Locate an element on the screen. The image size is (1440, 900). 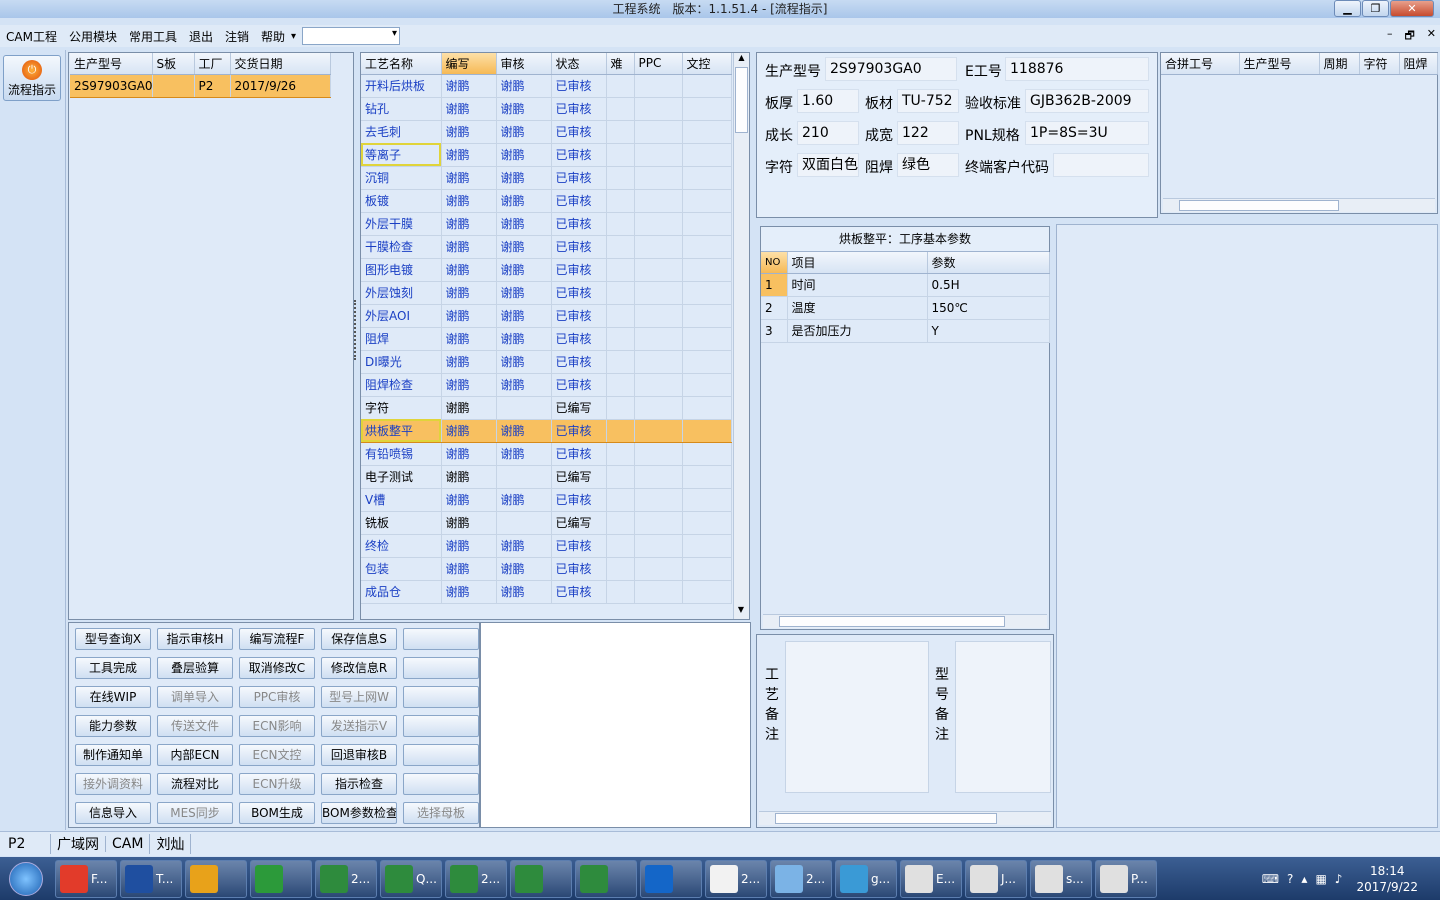
col-merge-cycle: 周期 is located at coordinates (1339, 64).